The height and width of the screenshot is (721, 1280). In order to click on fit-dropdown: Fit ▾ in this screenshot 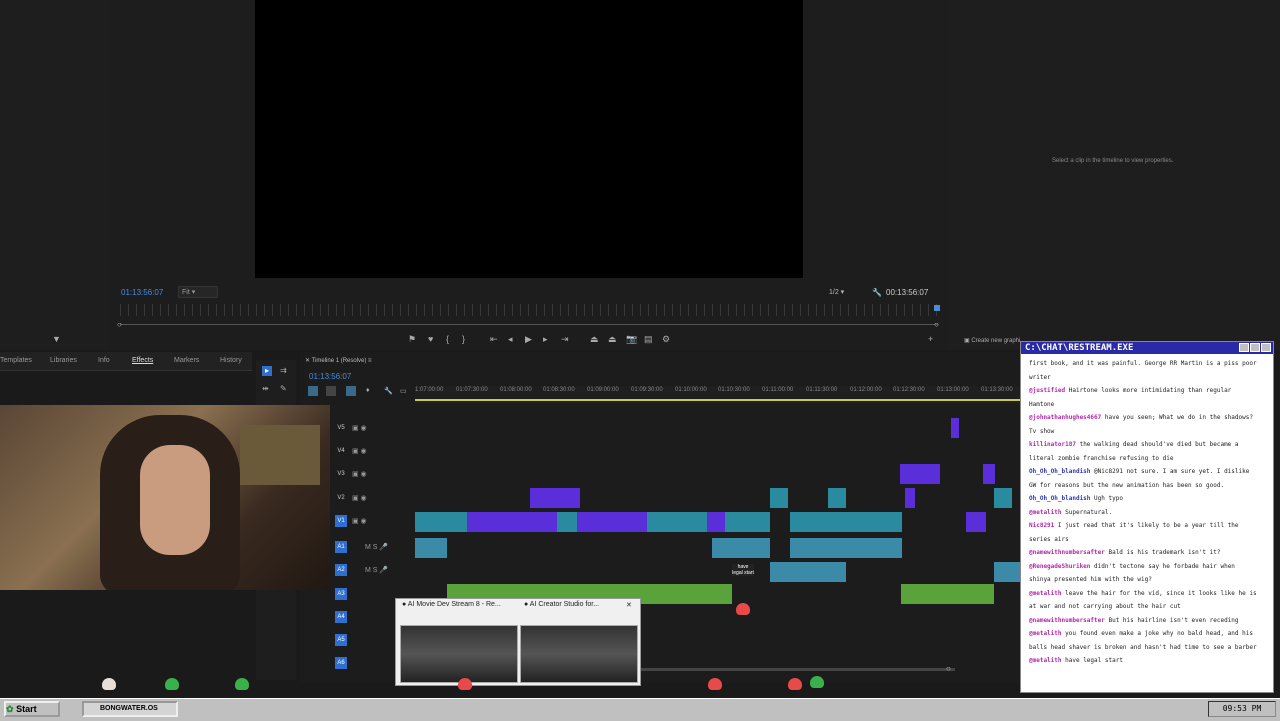, I will do `click(198, 292)`.